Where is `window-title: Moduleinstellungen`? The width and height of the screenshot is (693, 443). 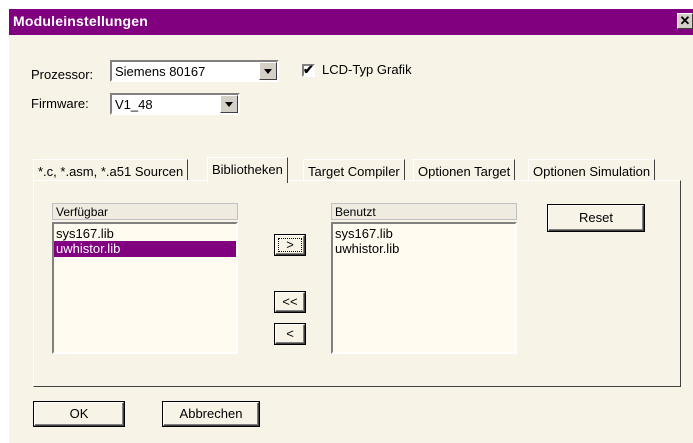 window-title: Moduleinstellungen is located at coordinates (81, 21).